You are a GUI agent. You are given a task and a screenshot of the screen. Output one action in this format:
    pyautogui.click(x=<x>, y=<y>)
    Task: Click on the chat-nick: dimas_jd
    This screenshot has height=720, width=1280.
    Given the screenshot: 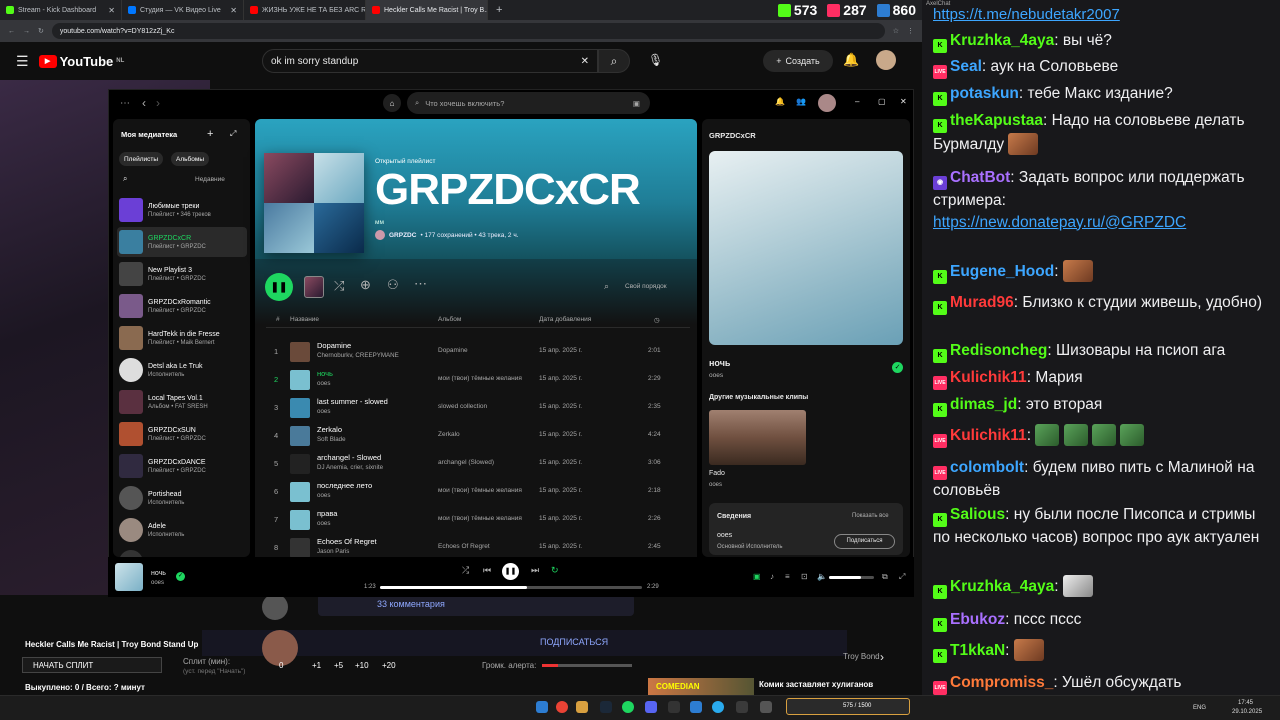 What is the action you would take?
    pyautogui.click(x=983, y=404)
    